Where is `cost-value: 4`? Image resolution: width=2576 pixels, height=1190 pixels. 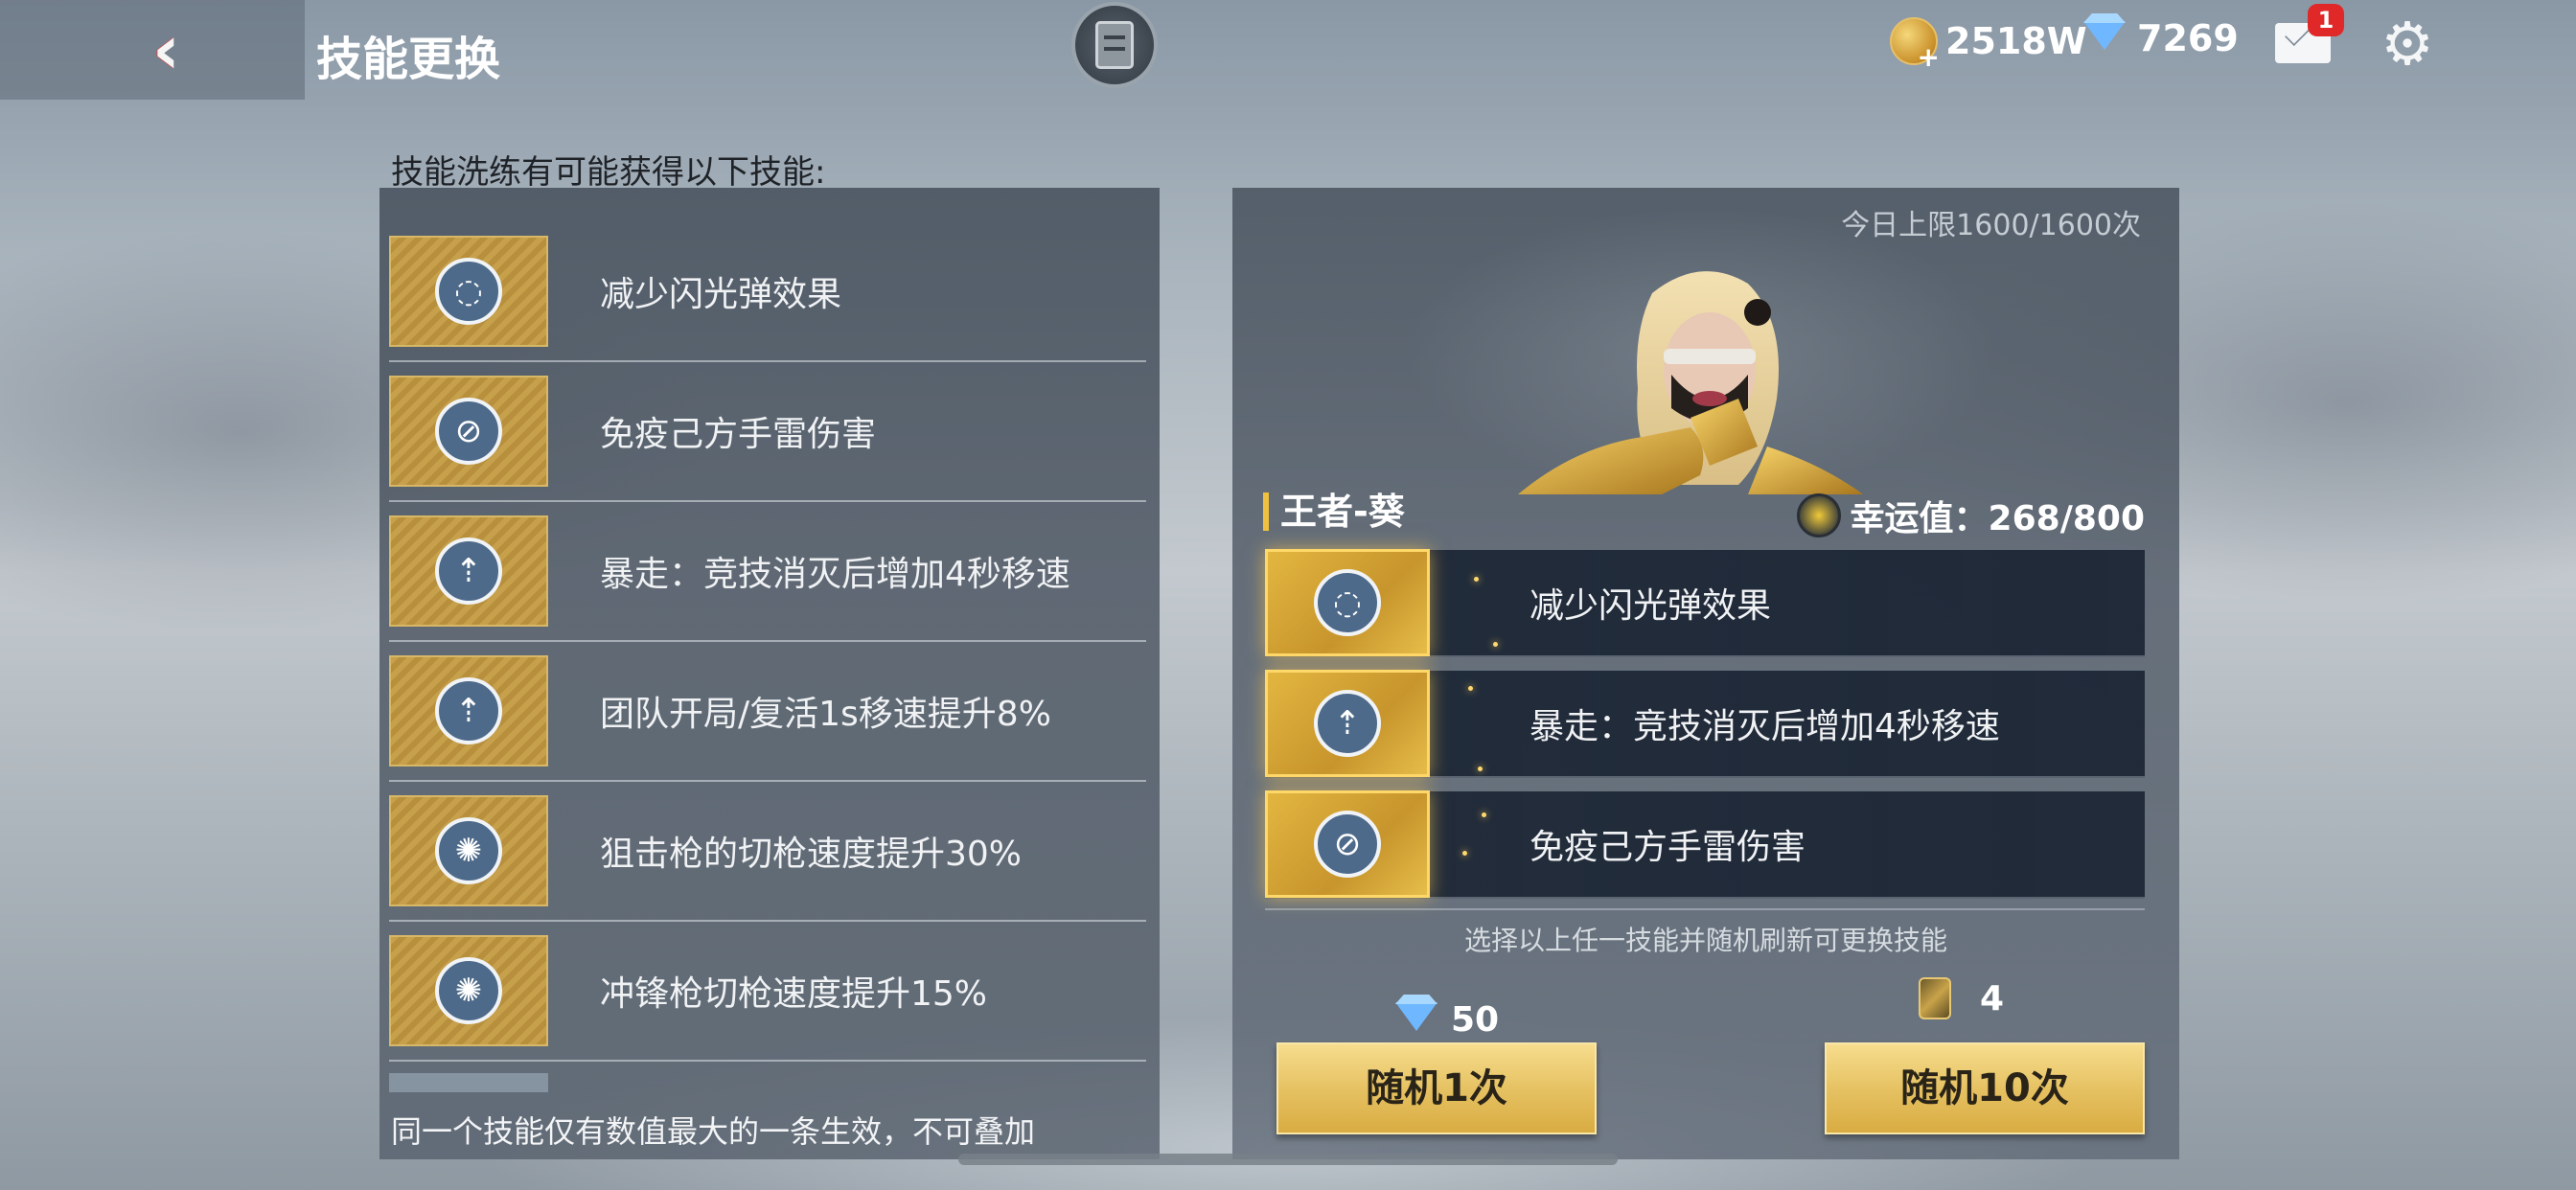 cost-value: 4 is located at coordinates (1992, 998).